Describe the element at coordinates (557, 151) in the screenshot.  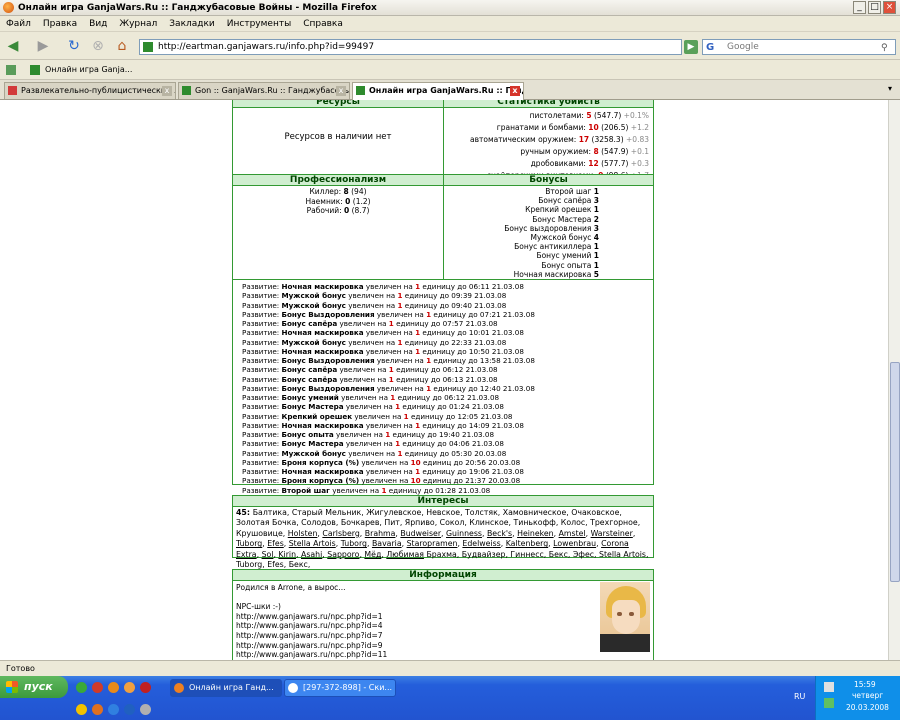
I see `kill-label: ручным оружием:` at that location.